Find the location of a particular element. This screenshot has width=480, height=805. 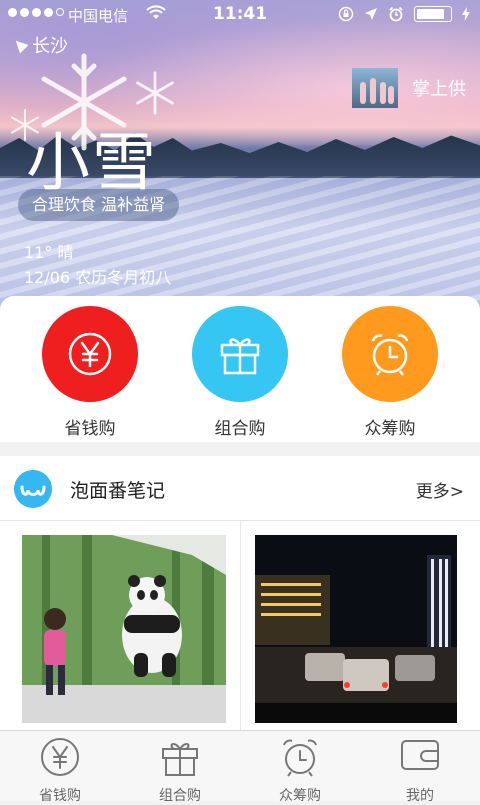

health-tip-badge: 合理饮食 温补益肾 is located at coordinates (99, 205).